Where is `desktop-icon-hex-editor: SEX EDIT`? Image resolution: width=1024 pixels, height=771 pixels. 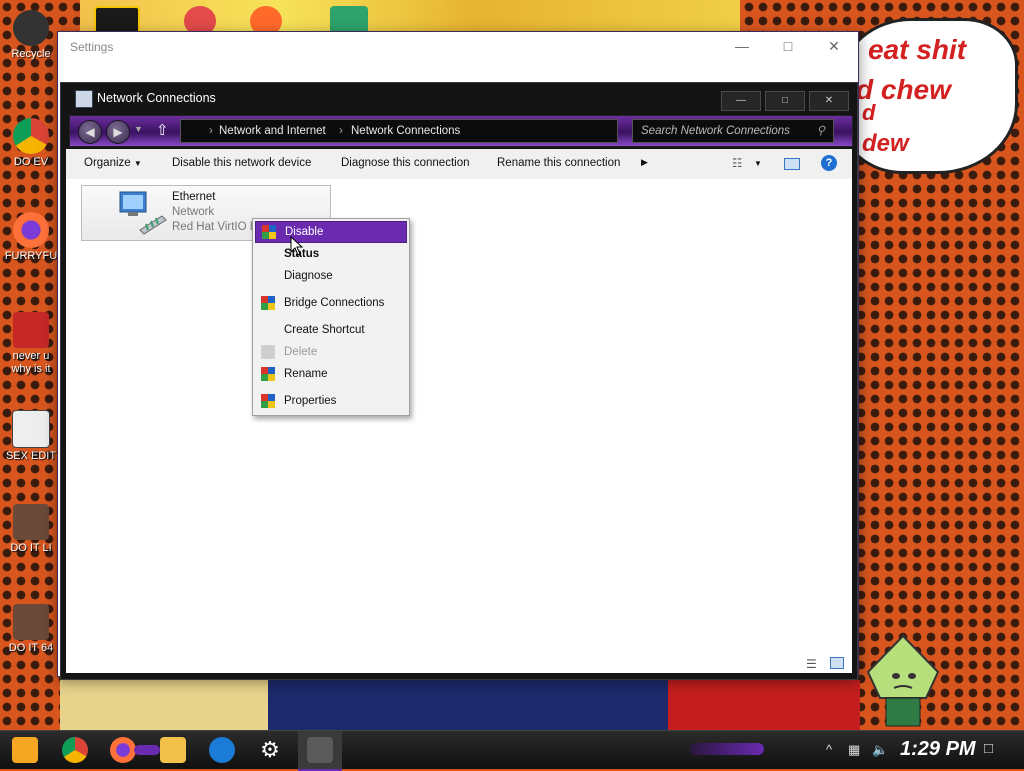 desktop-icon-hex-editor: SEX EDIT is located at coordinates (31, 436).